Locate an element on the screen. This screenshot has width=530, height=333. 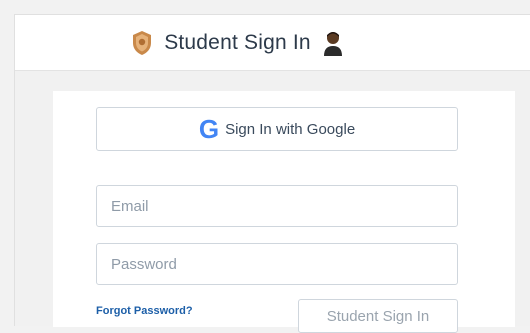
google-sign-in-button: G Sign In with Google is located at coordinates (277, 129).